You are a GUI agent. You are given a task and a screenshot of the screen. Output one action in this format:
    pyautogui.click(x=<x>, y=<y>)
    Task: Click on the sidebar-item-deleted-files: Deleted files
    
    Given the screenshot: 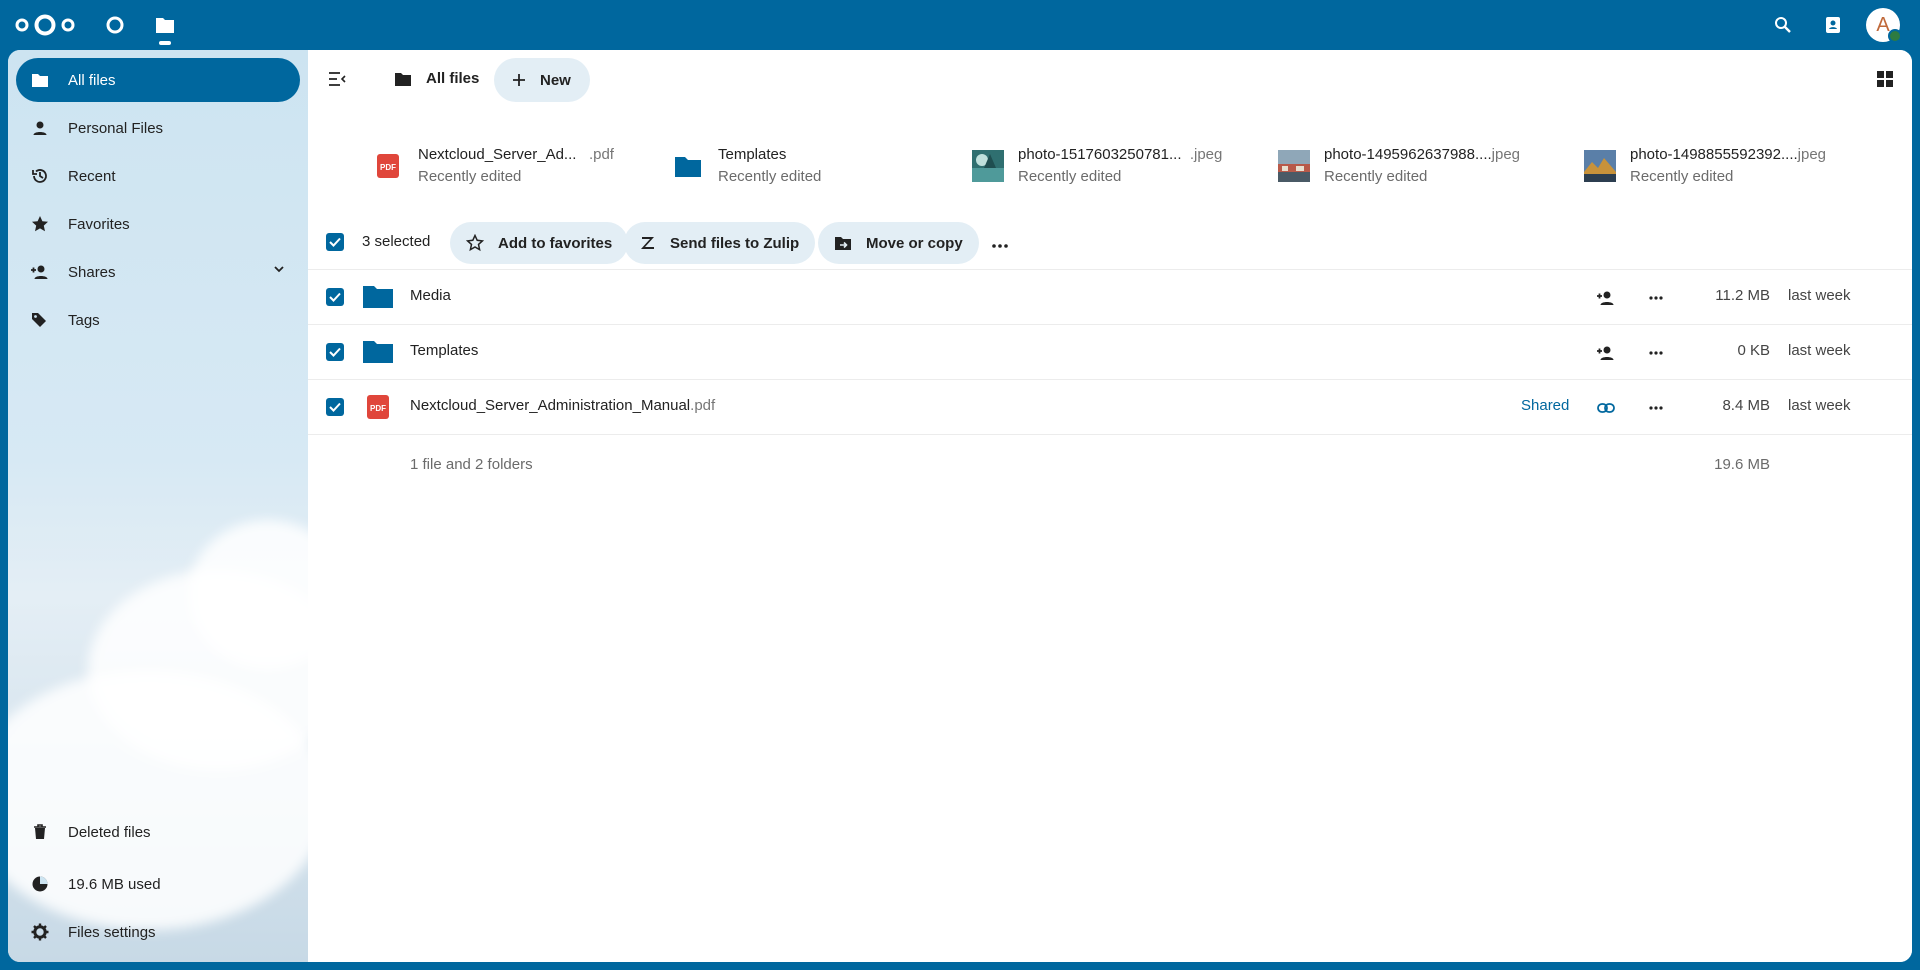 What is the action you would take?
    pyautogui.click(x=158, y=832)
    